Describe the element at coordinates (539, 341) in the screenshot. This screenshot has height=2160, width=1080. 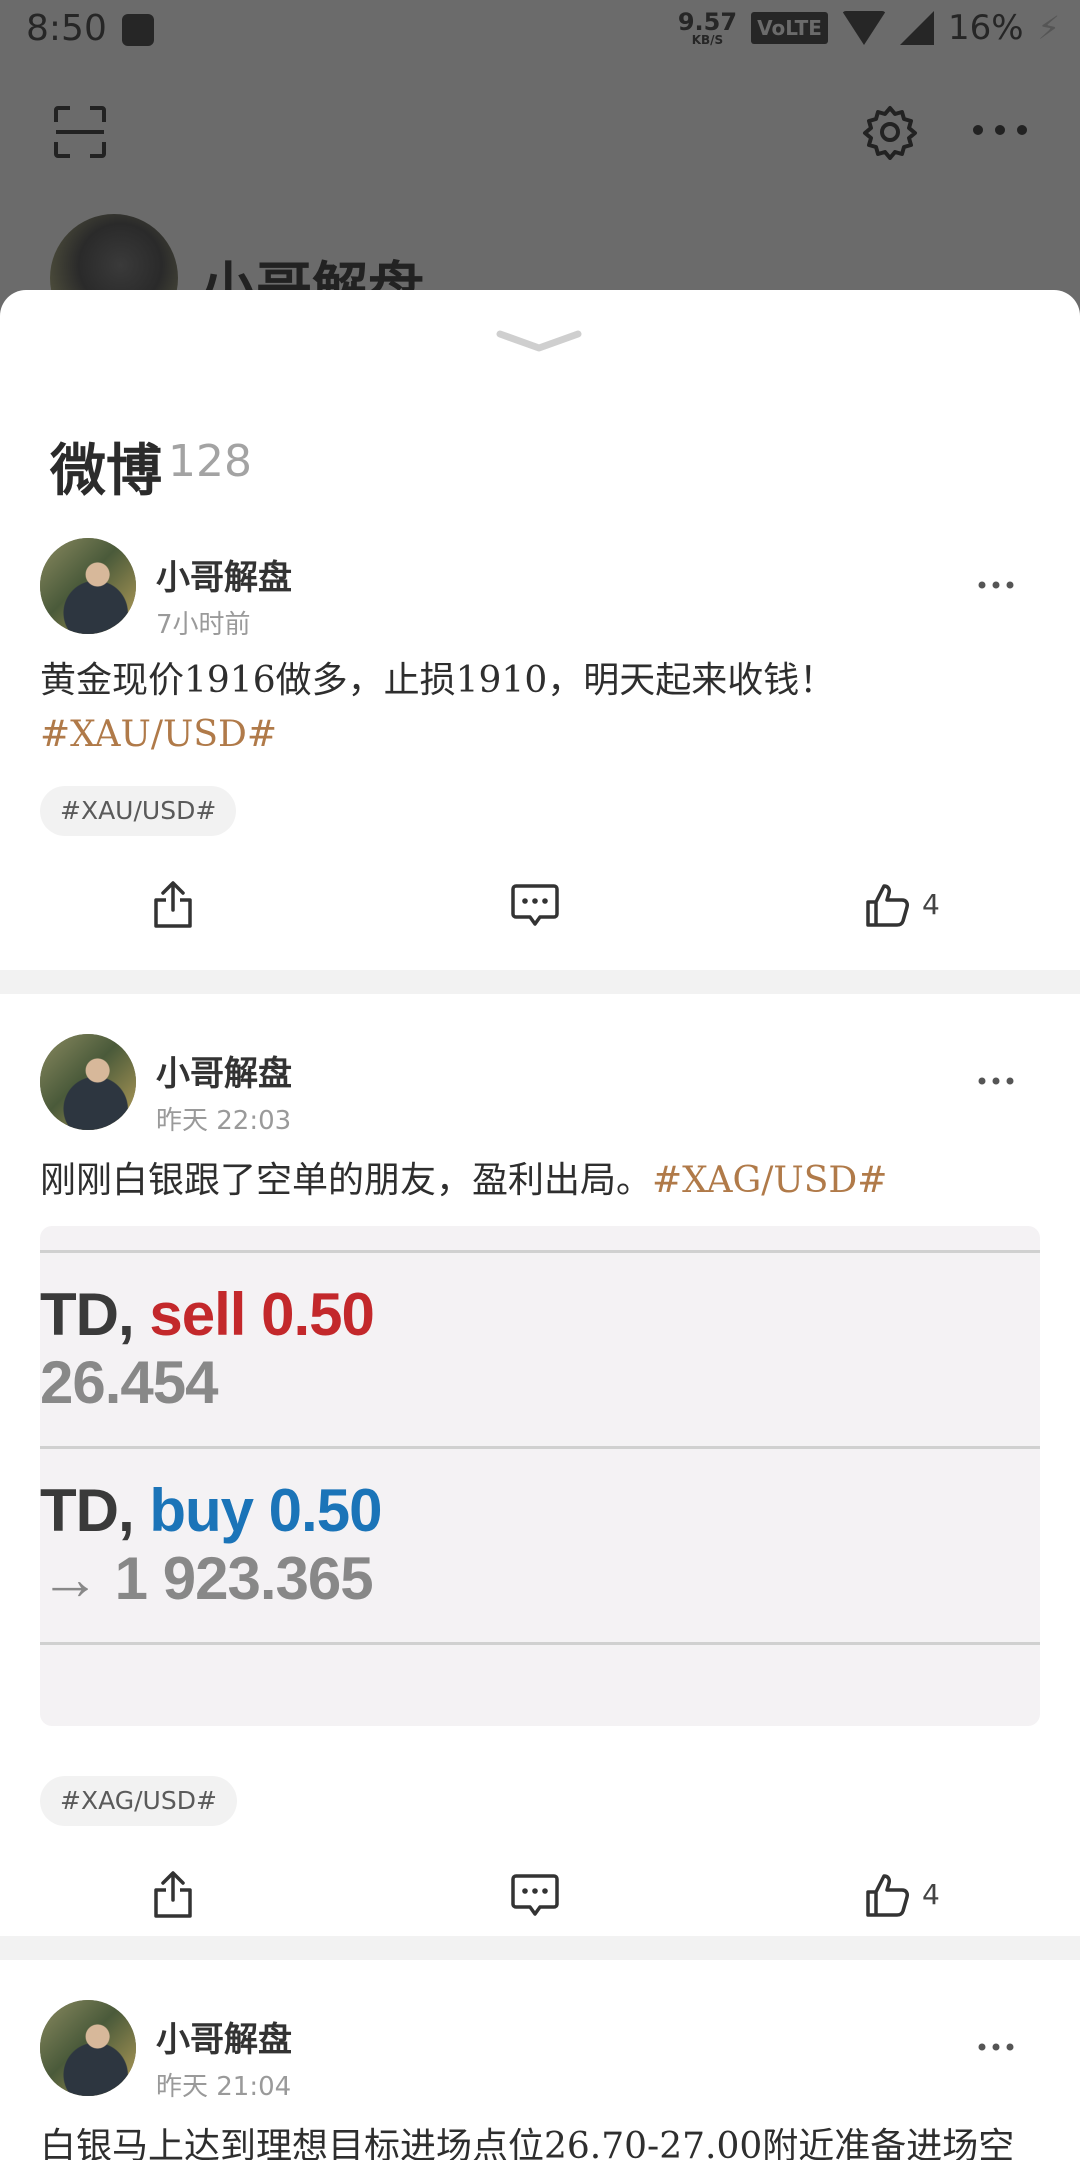
I see `chevron-down-icon` at that location.